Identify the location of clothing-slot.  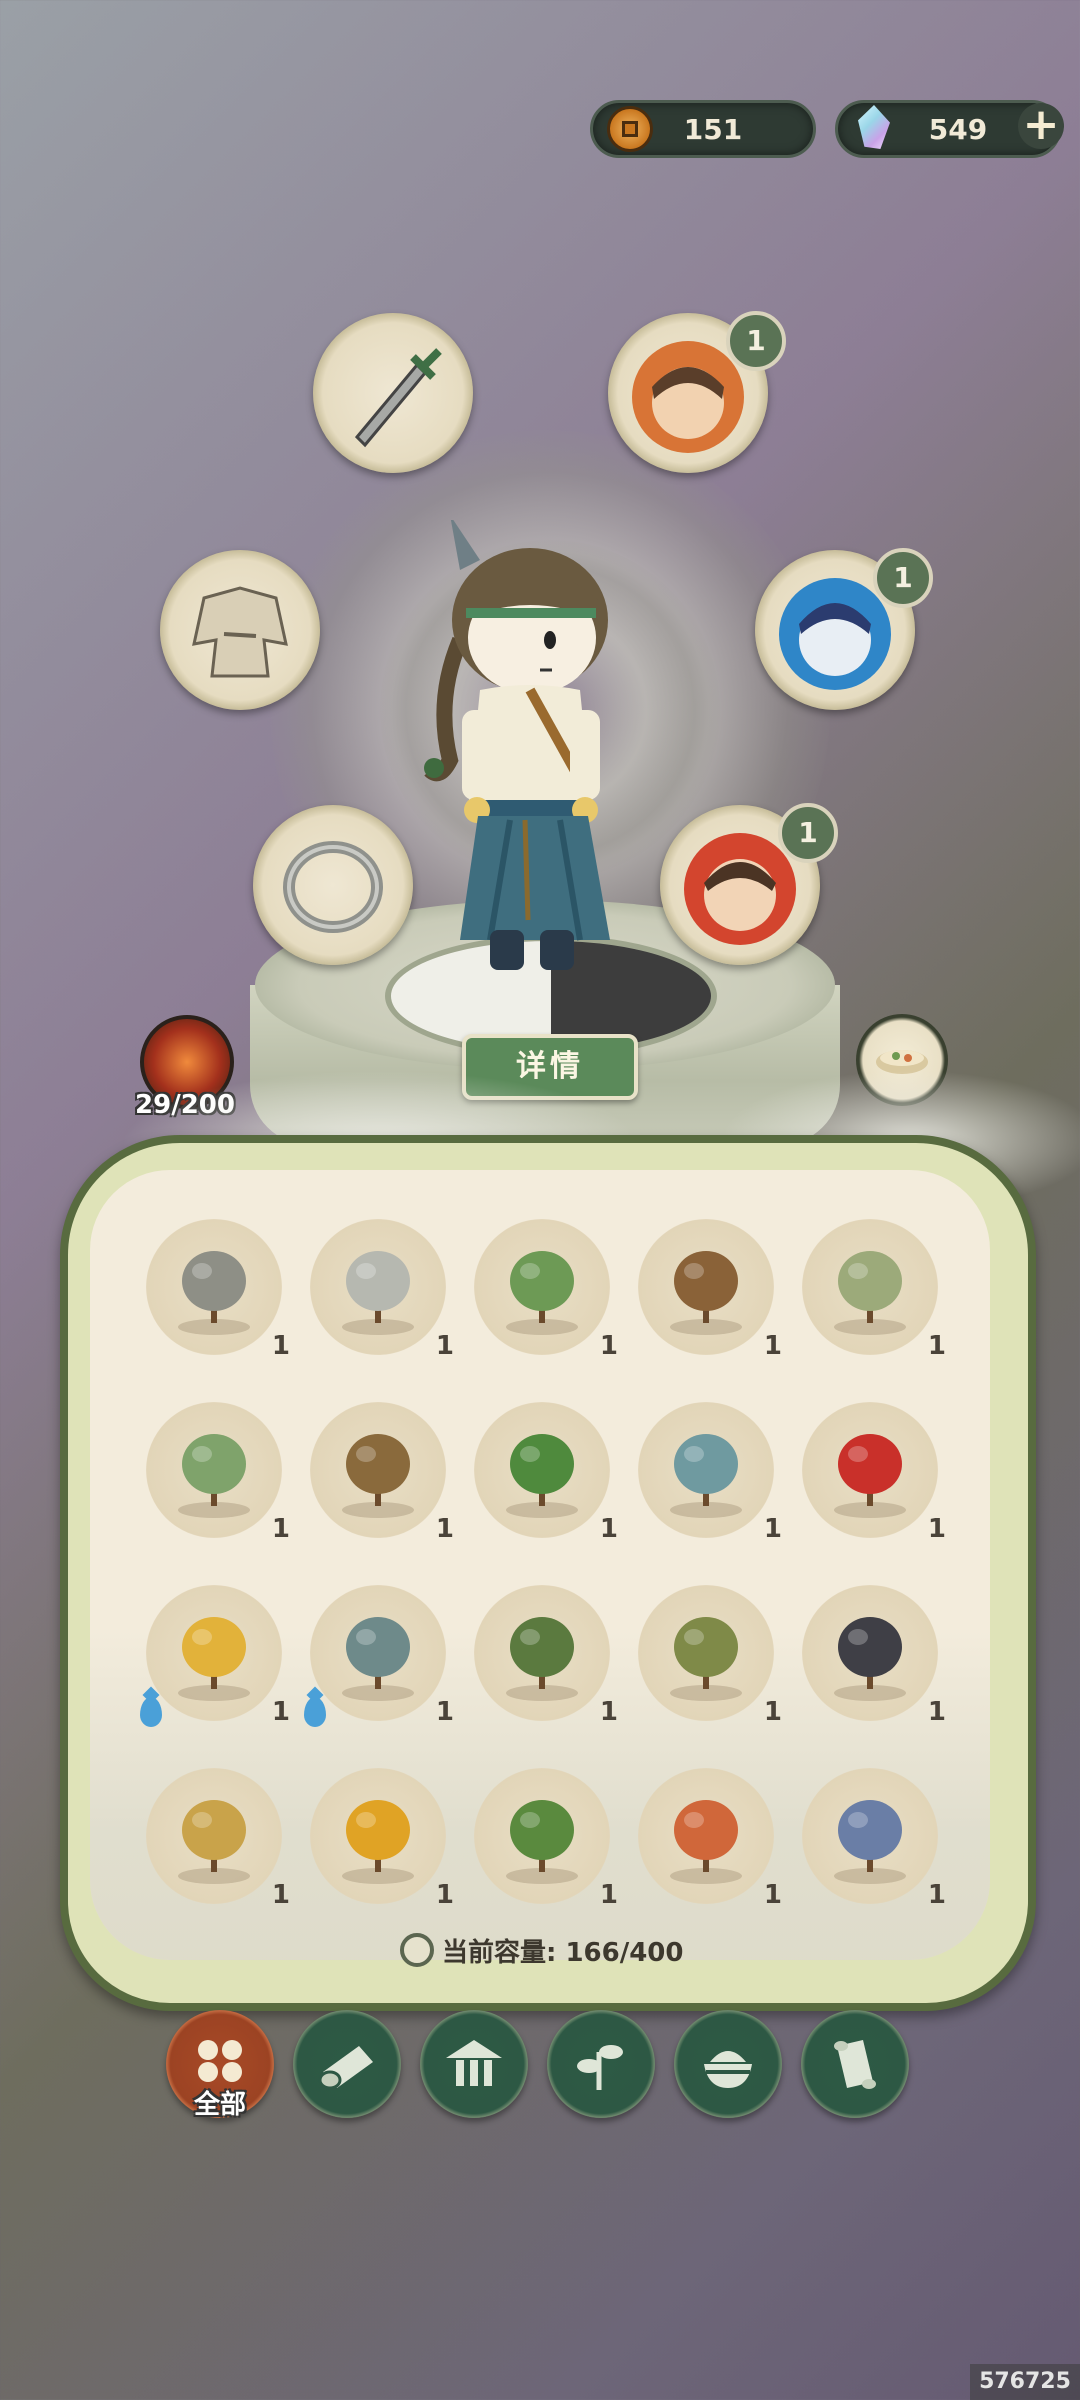
(240, 630).